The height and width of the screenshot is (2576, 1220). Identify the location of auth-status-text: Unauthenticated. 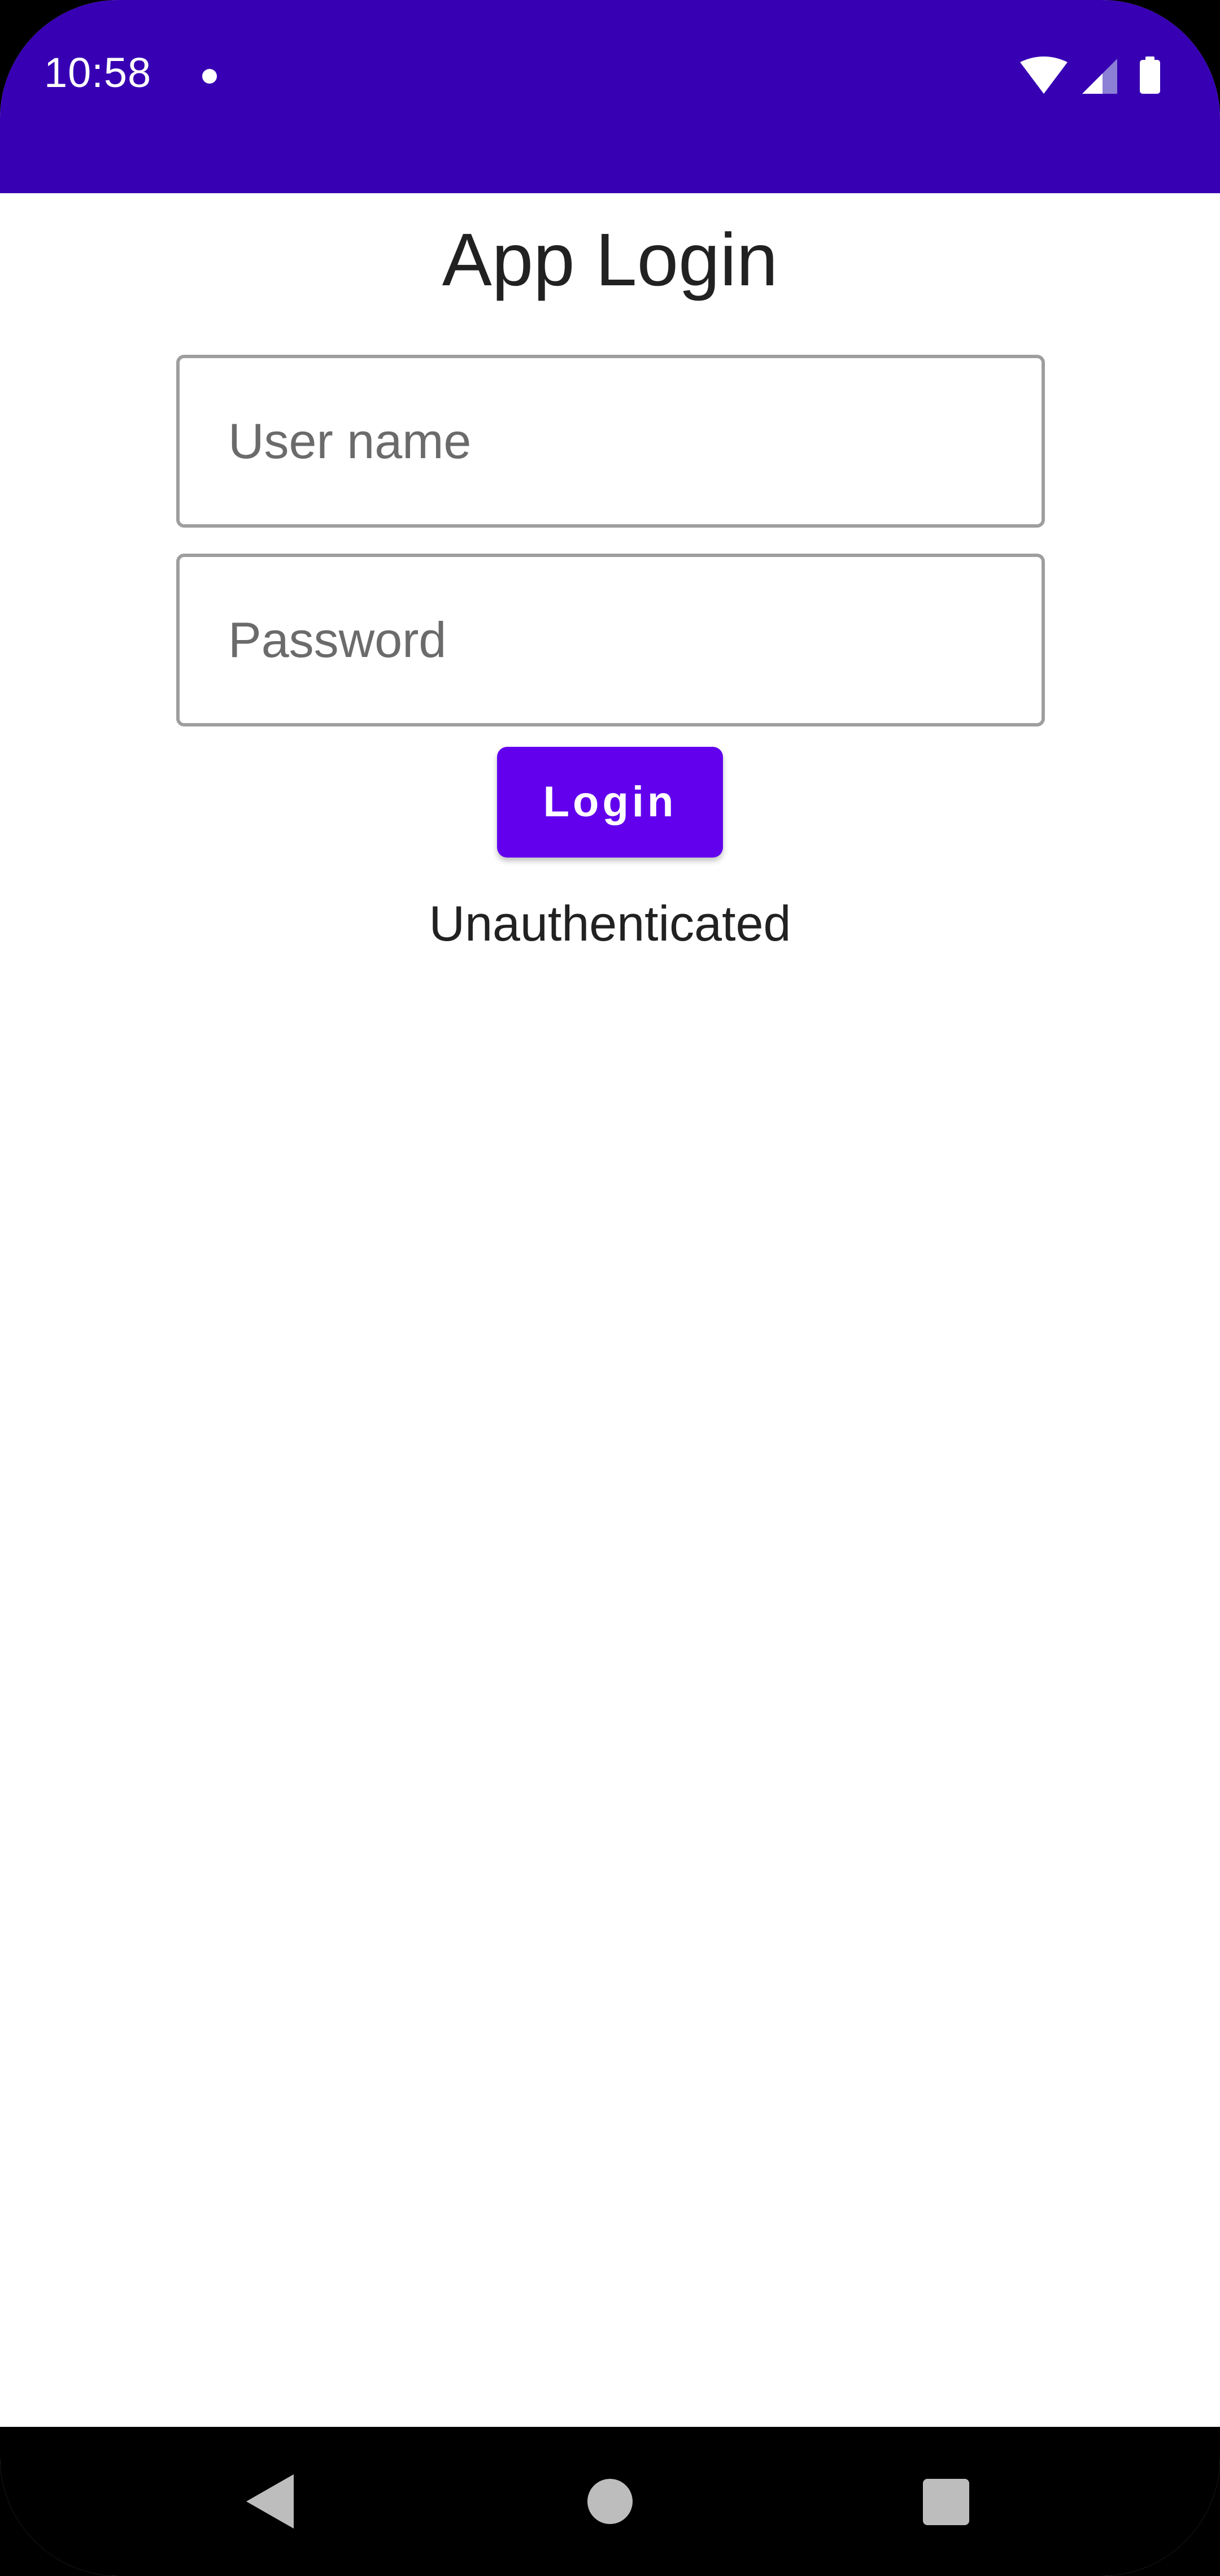
(610, 923).